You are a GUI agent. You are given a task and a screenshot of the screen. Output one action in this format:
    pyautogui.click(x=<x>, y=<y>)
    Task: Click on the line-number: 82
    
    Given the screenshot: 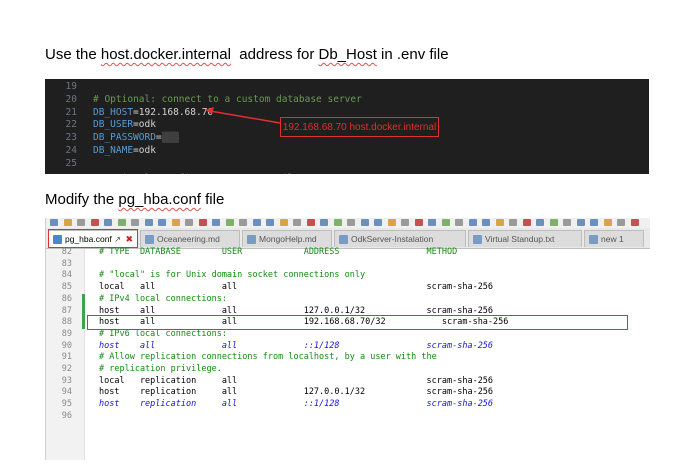 What is the action you would take?
    pyautogui.click(x=66, y=252)
    